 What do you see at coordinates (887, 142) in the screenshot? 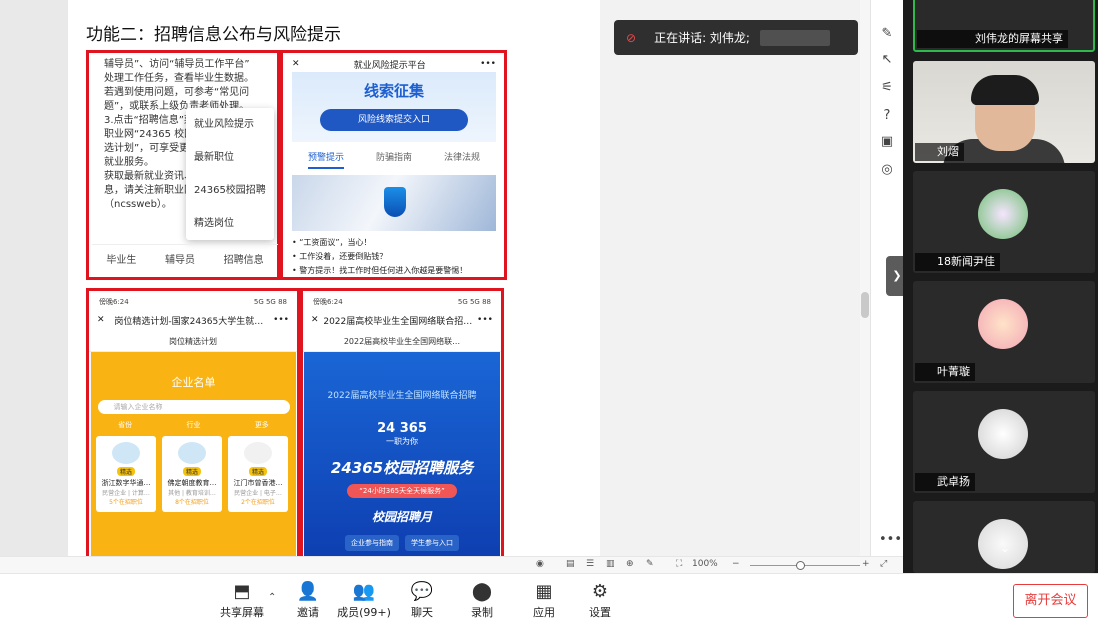
I see `screenshot-icon: ▣` at bounding box center [887, 142].